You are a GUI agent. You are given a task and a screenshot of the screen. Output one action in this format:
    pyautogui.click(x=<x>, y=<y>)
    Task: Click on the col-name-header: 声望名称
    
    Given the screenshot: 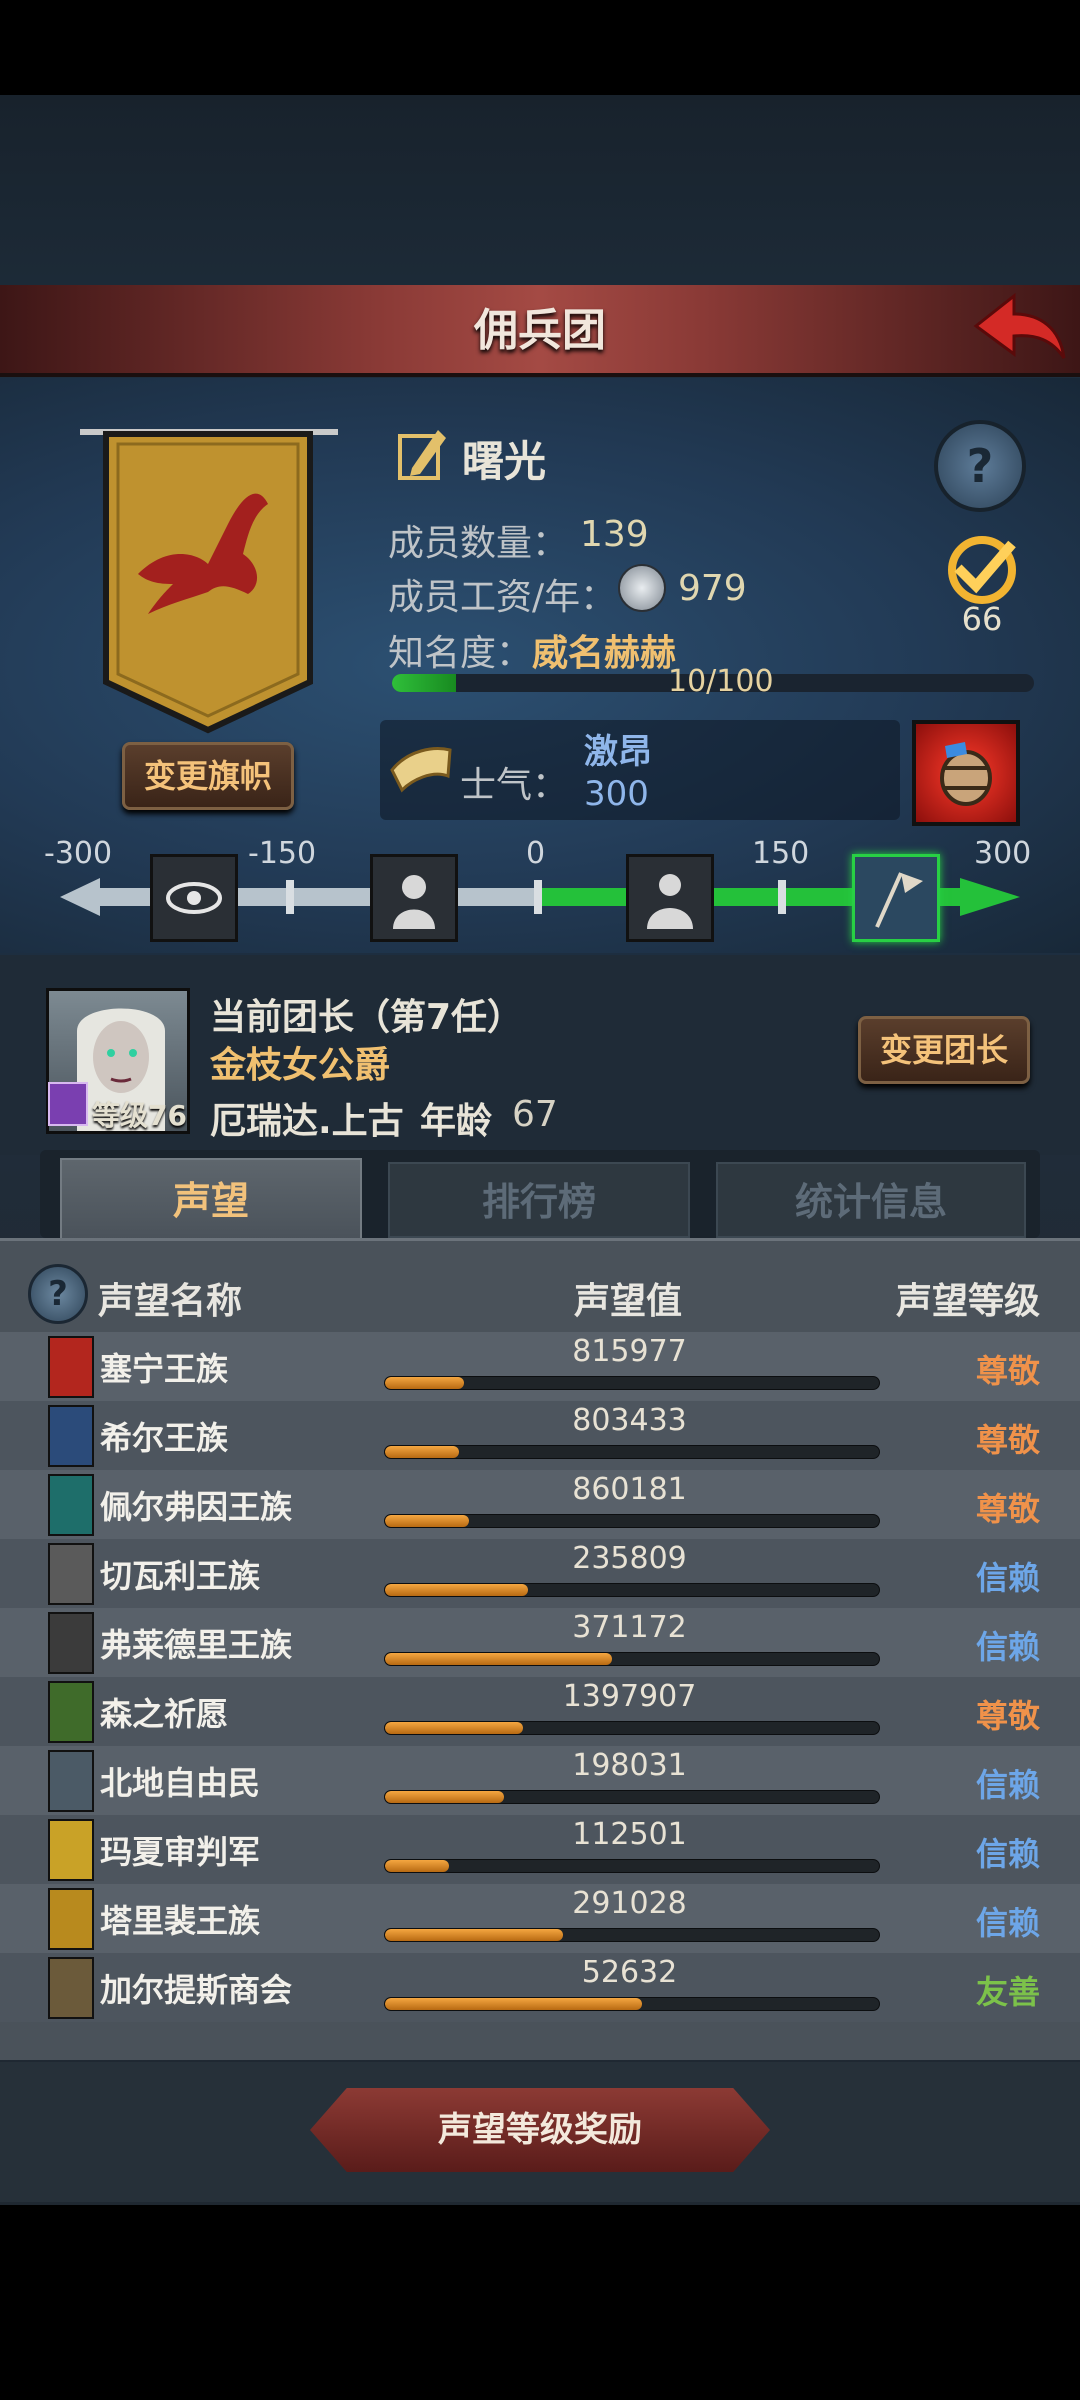 What is the action you would take?
    pyautogui.click(x=170, y=1301)
    